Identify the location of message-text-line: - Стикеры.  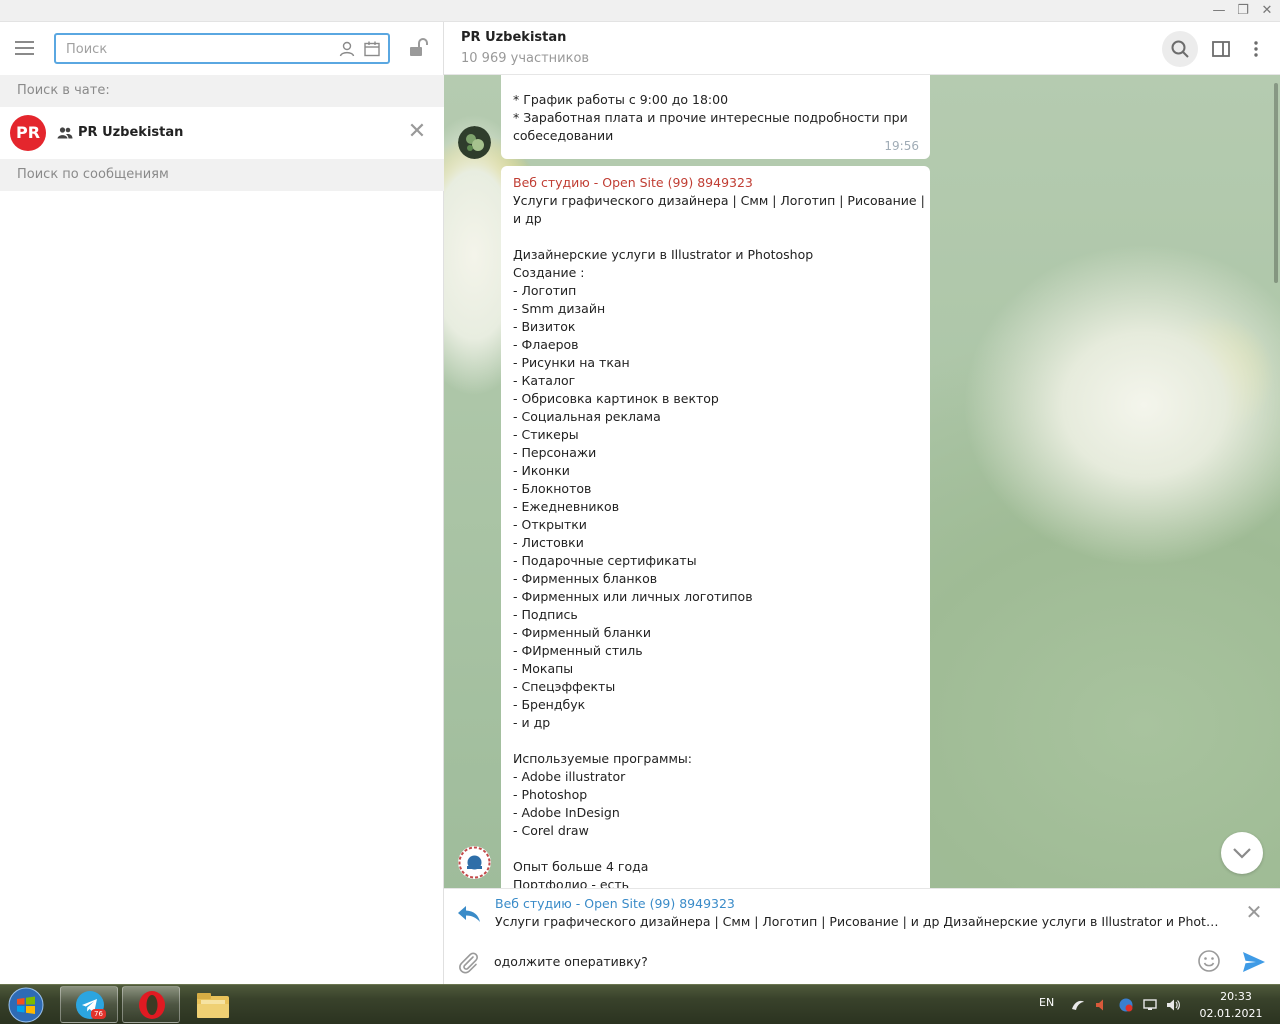
(546, 434).